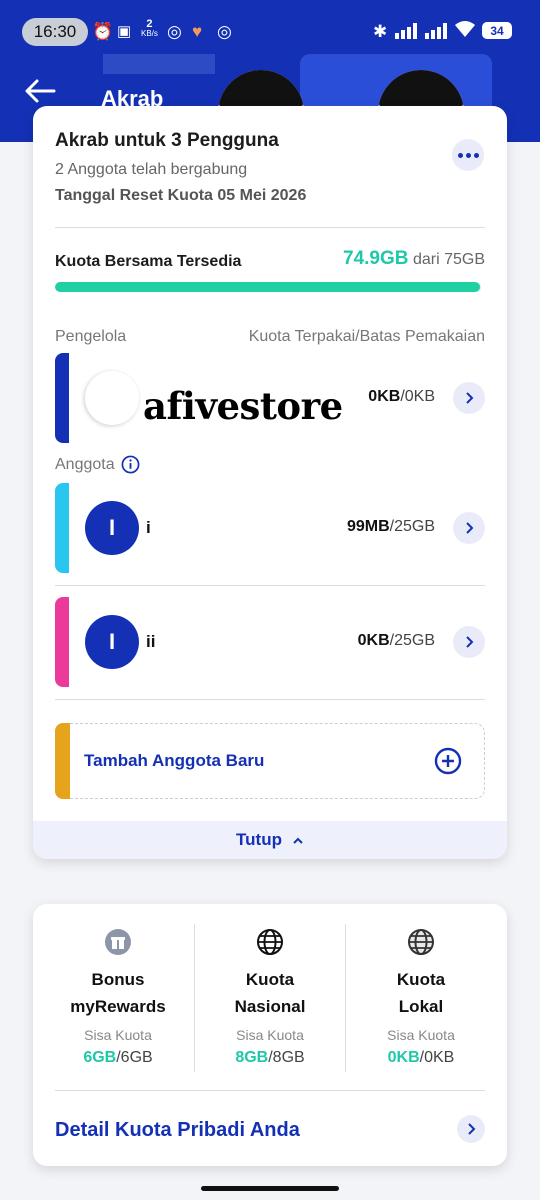 This screenshot has height=1200, width=540. What do you see at coordinates (465, 29) in the screenshot?
I see `wifi-icon` at bounding box center [465, 29].